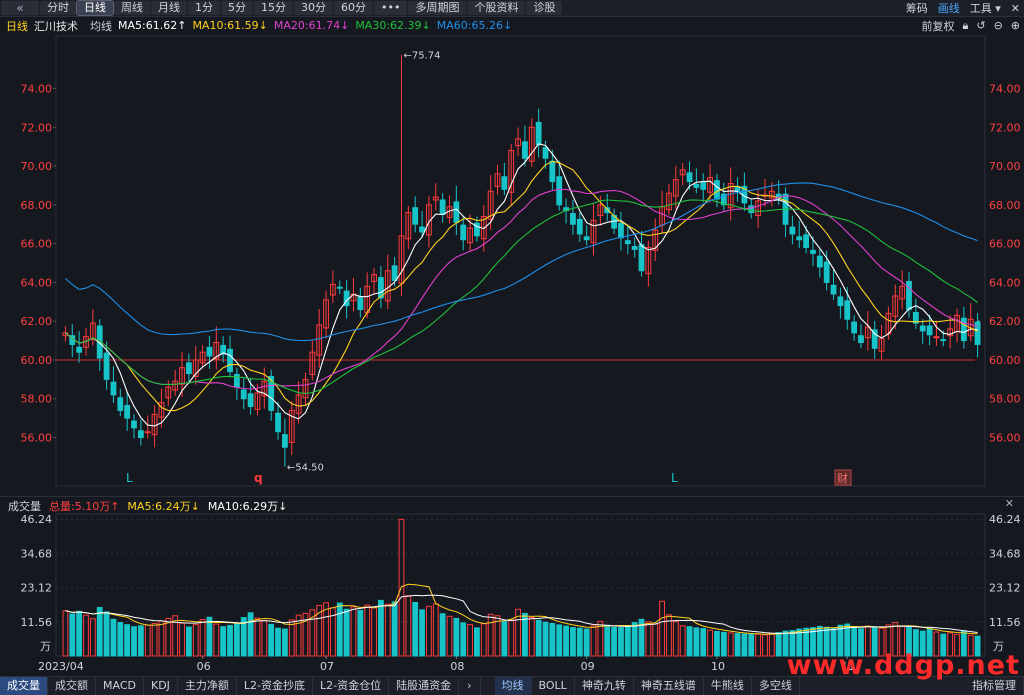 The image size is (1024, 695). Describe the element at coordinates (61, 666) in the screenshot. I see `date-label: 2023/04` at that location.